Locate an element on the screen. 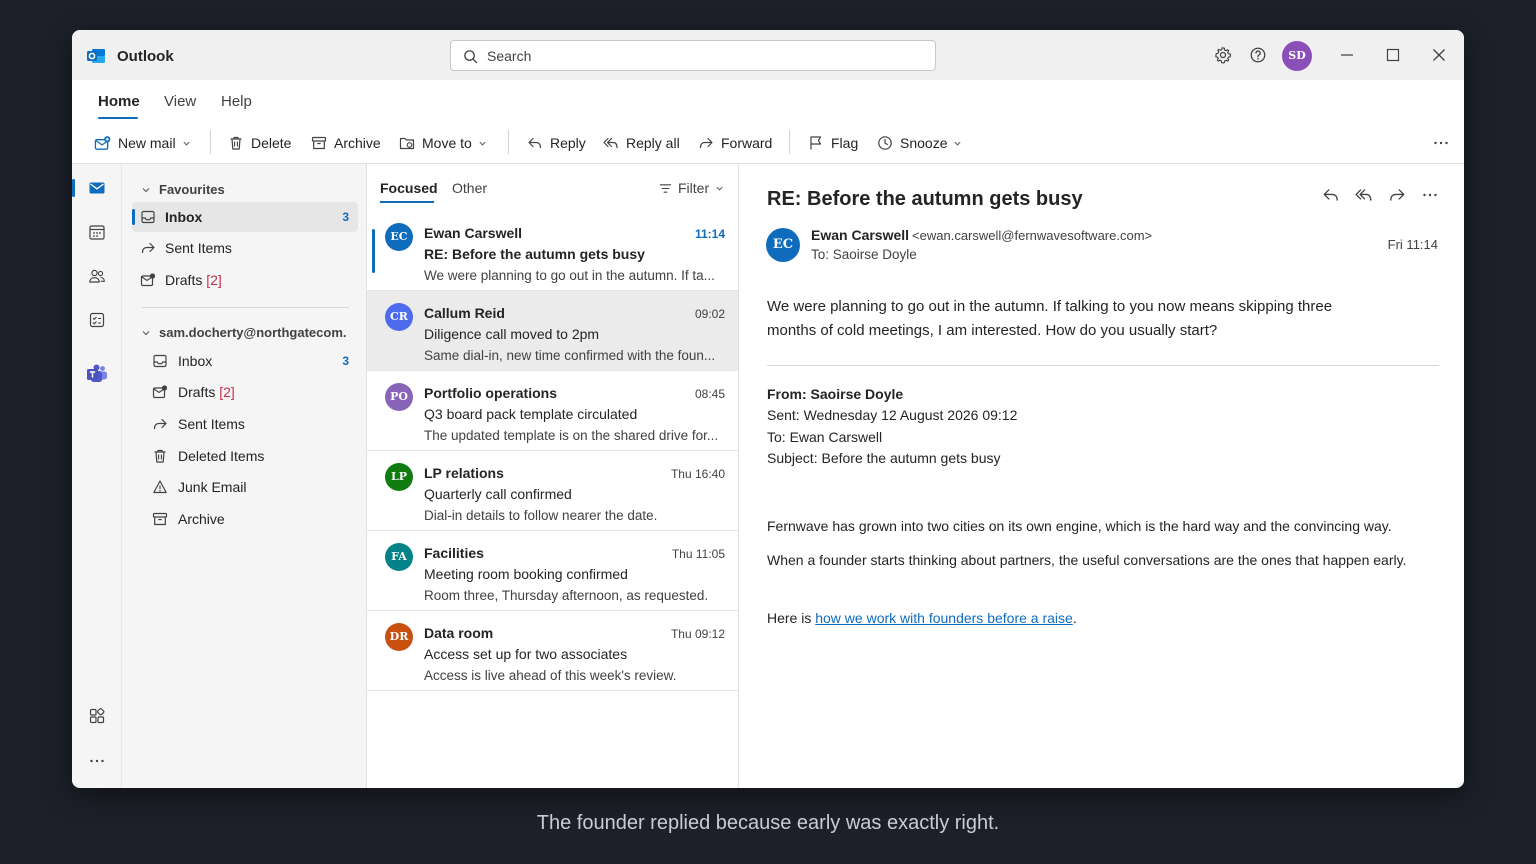 The image size is (1536, 864). reply-all-button: Reply all is located at coordinates (641, 143).